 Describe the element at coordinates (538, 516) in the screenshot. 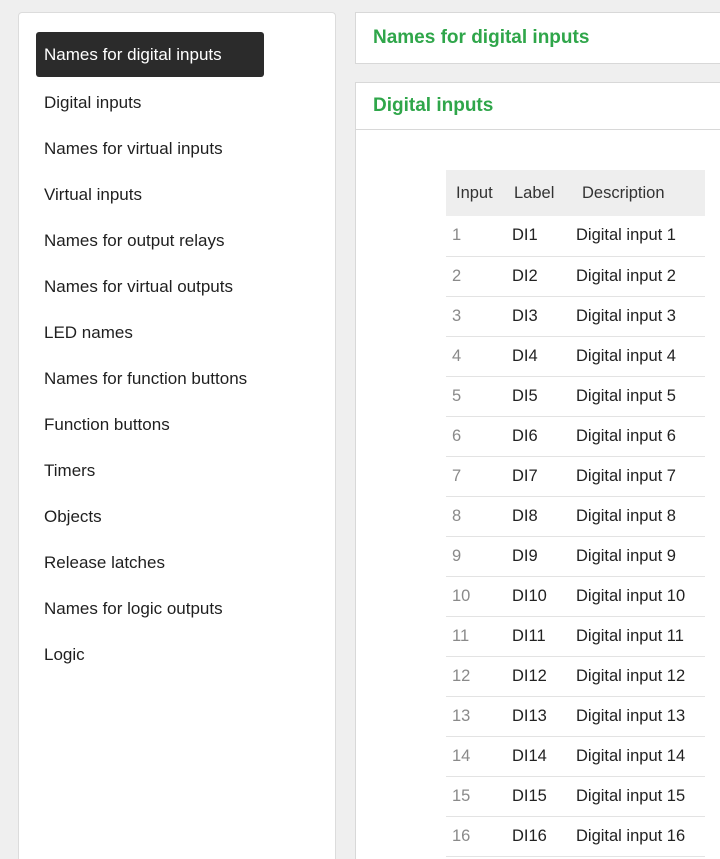

I see `label-cell: DI8` at that location.